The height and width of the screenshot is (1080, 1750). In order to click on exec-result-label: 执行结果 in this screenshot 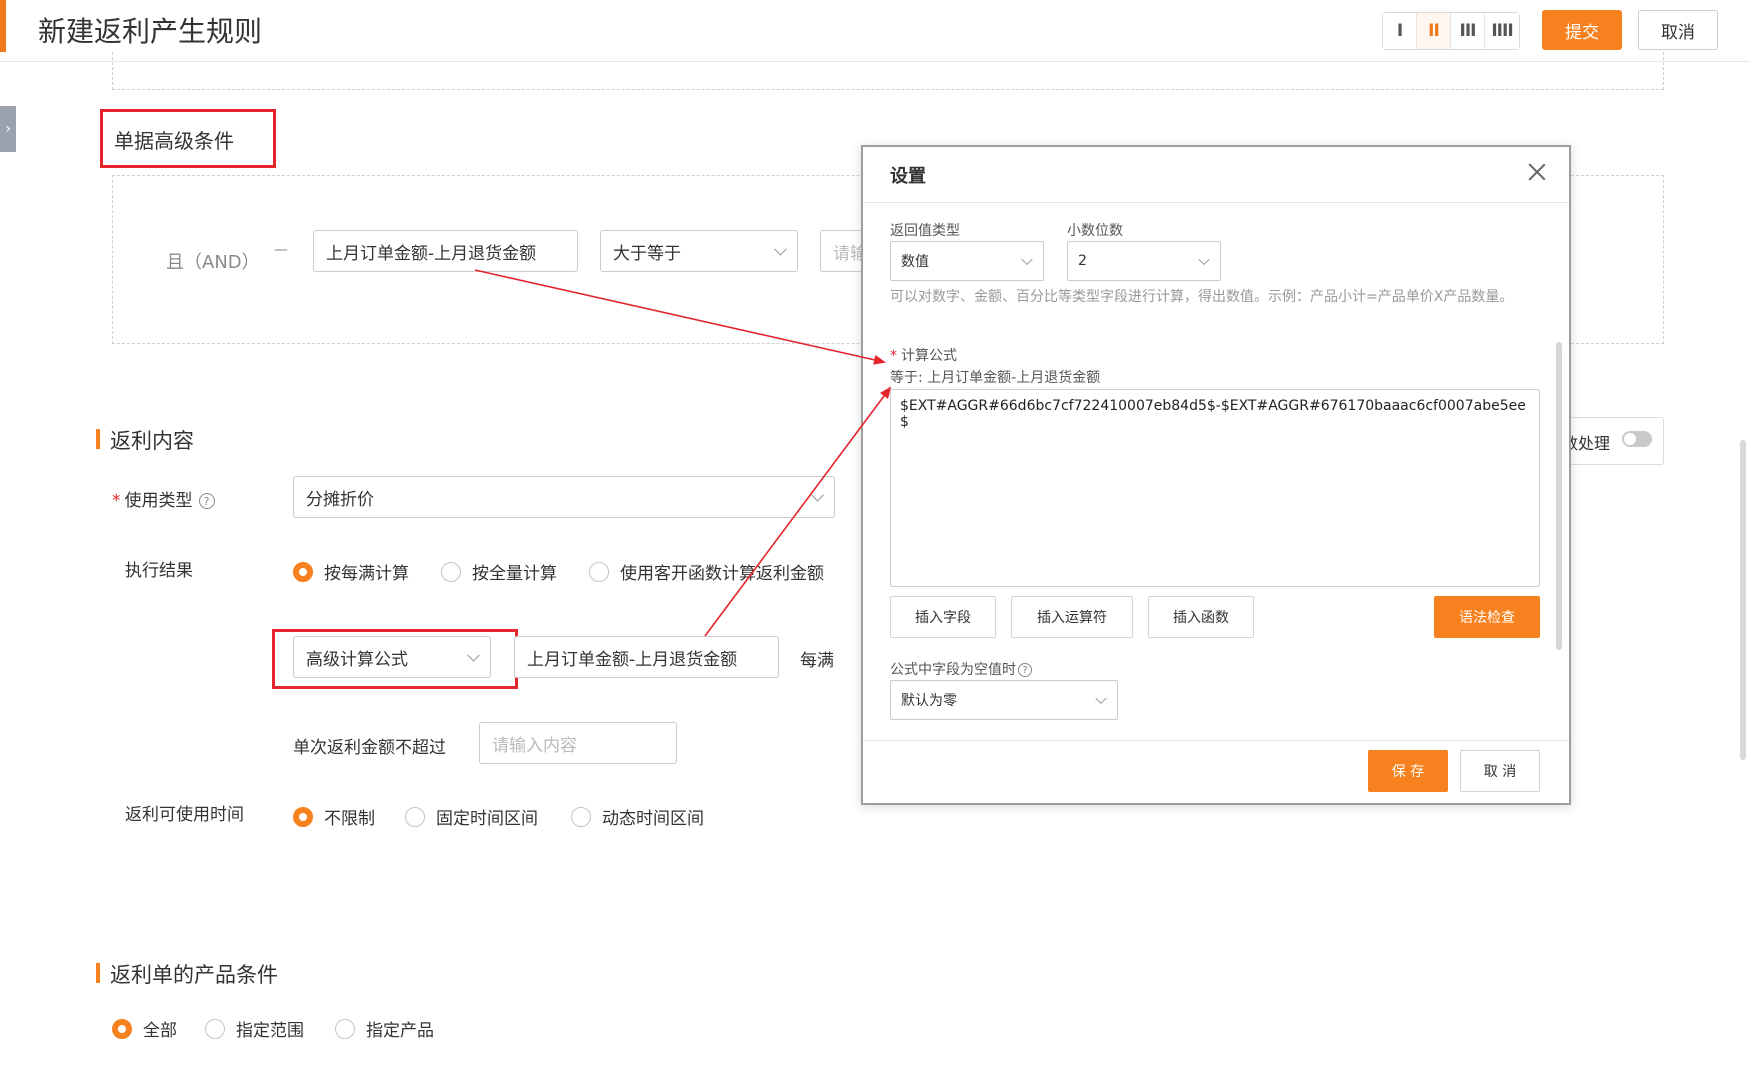, I will do `click(159, 571)`.